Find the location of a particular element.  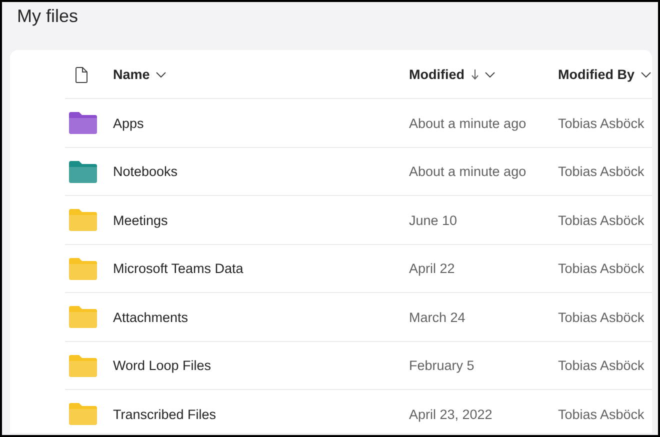

file-name: Microsoft Teams Data is located at coordinates (261, 268).